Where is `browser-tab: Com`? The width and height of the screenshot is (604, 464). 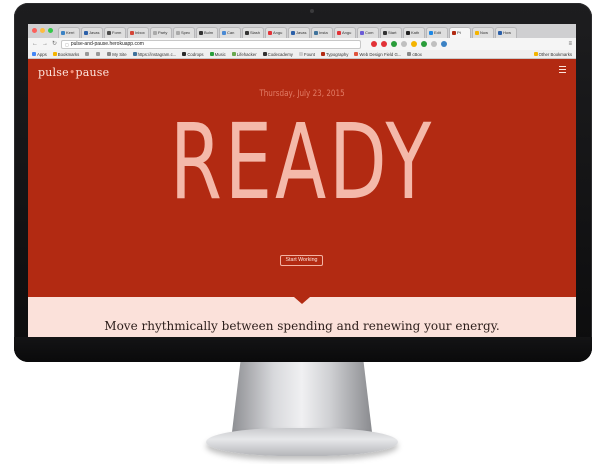 browser-tab: Com is located at coordinates (368, 32).